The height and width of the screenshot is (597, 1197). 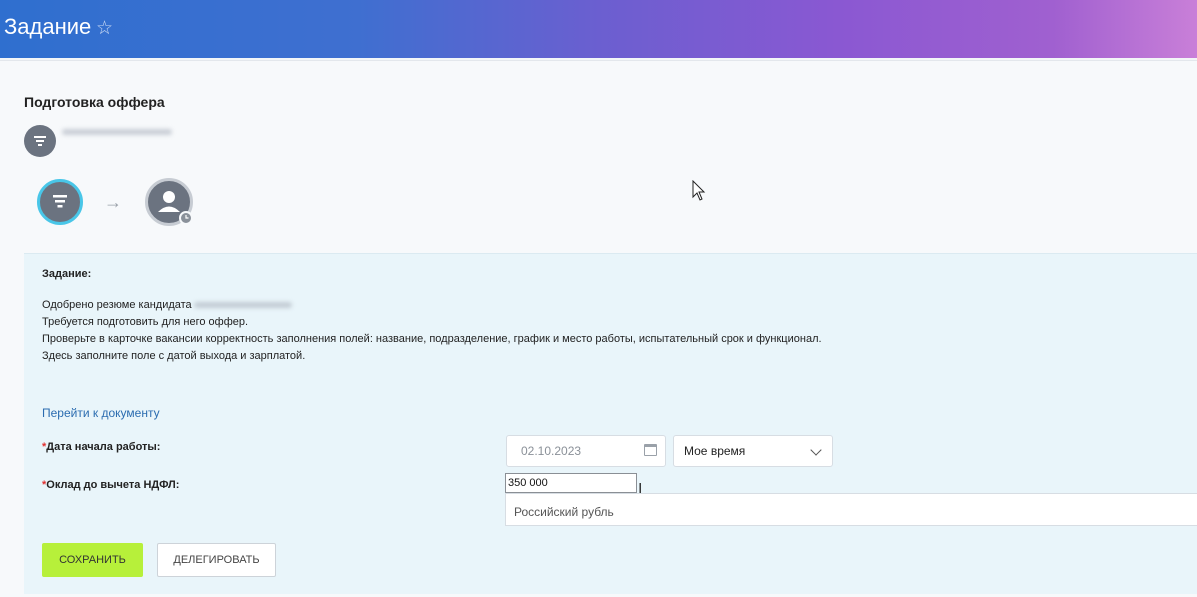 What do you see at coordinates (432, 305) in the screenshot?
I see `task-line-1: Одобрено резюме кандидата` at bounding box center [432, 305].